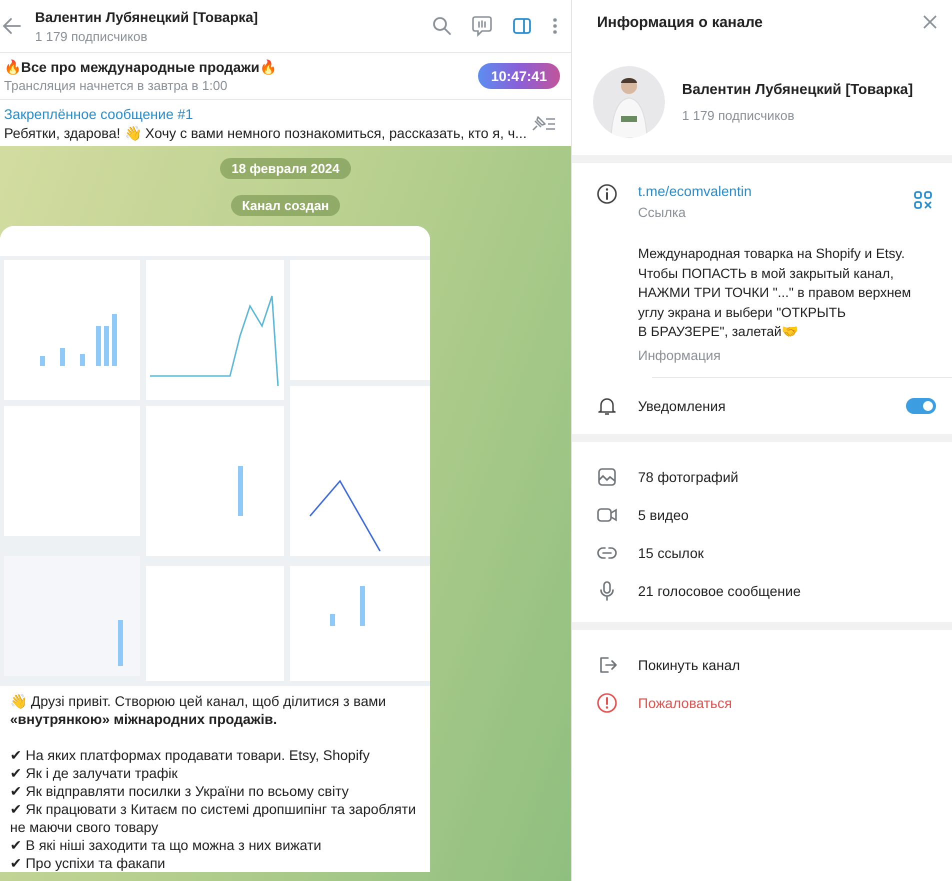  What do you see at coordinates (88, 863) in the screenshot?
I see `message-text: ✔ Про успіхи та факапи` at bounding box center [88, 863].